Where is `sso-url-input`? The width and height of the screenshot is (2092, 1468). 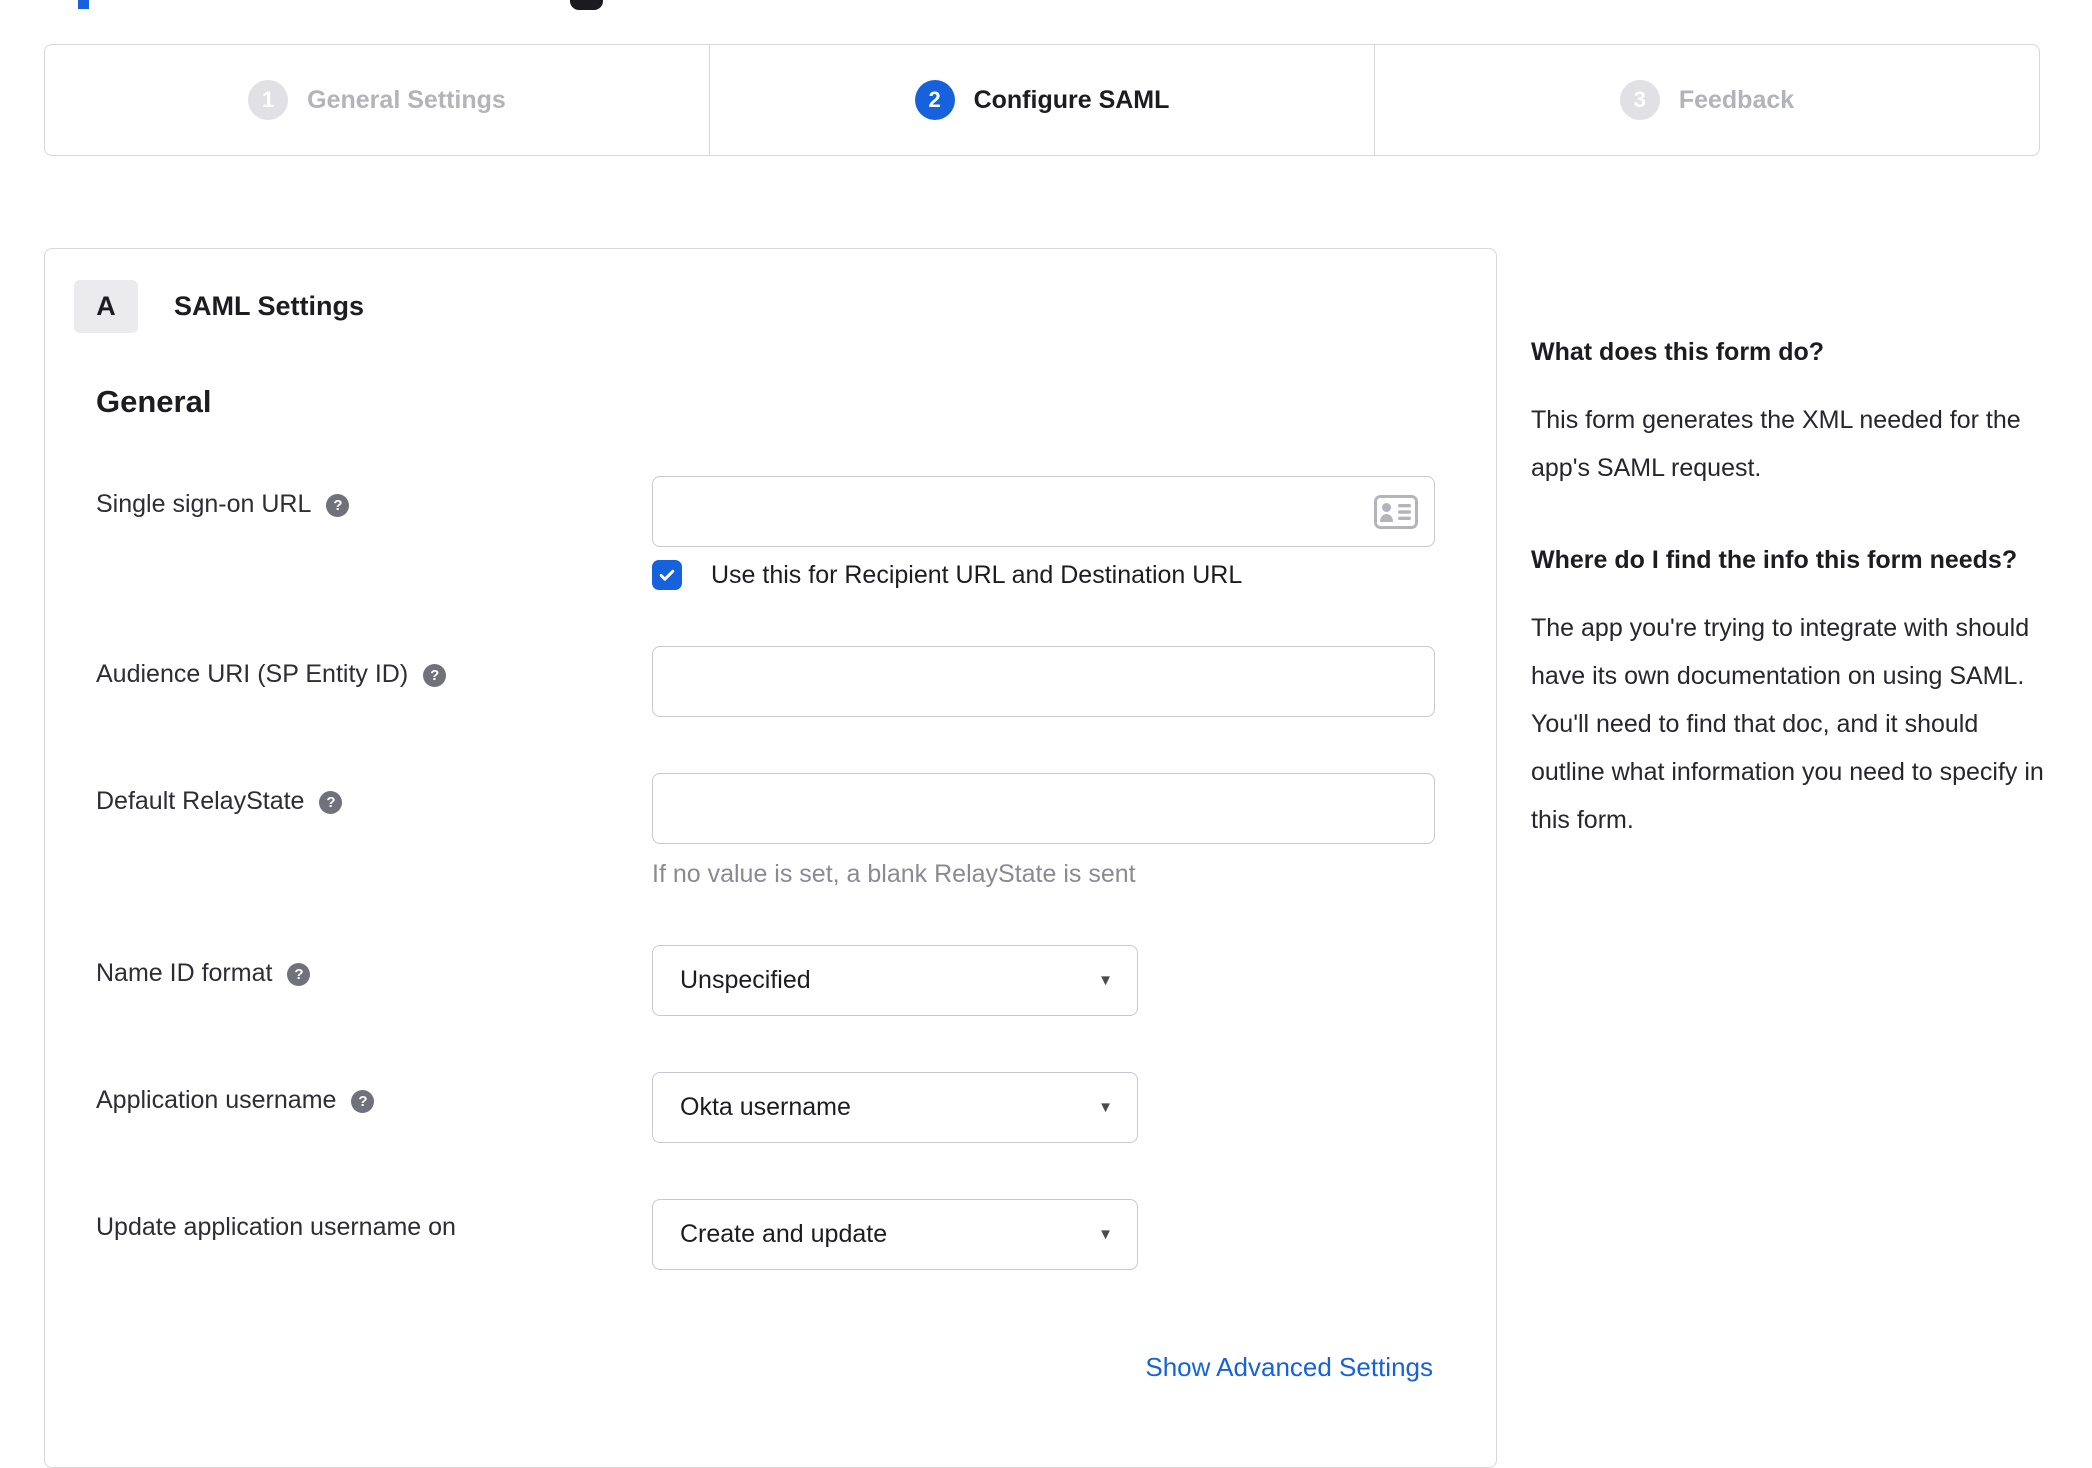
sso-url-input is located at coordinates (1043, 511).